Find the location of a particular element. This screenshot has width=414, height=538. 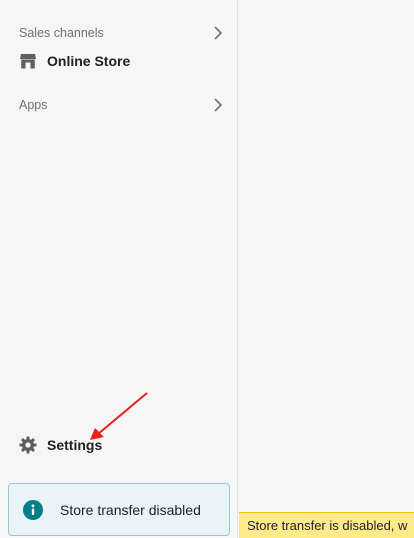

sidebar-item-label: Online Store is located at coordinates (89, 61).